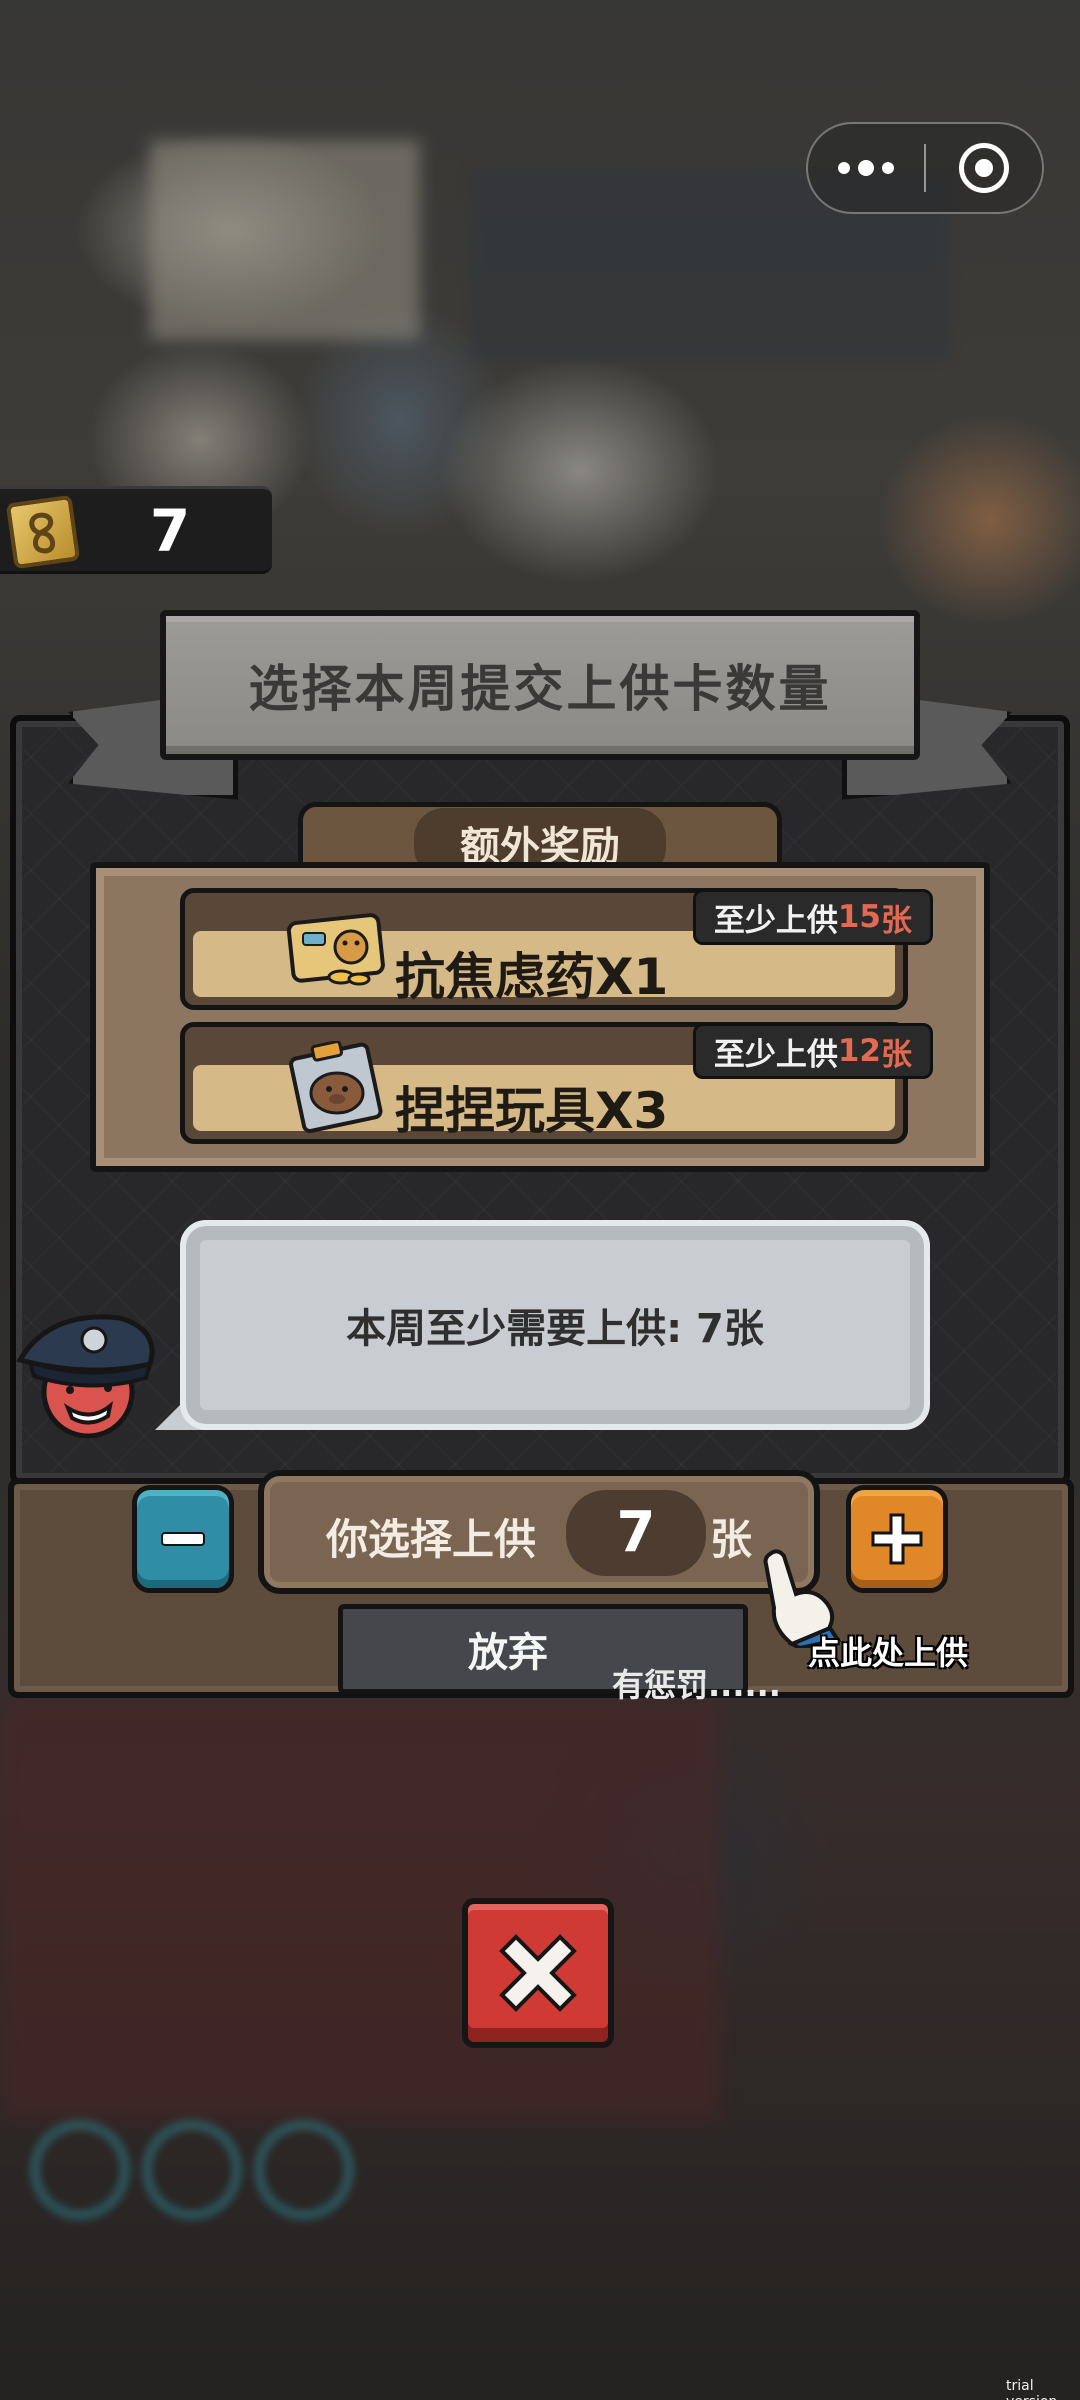  I want to click on speech-bubble: 本周至少需要上供: 7张, so click(555, 1325).